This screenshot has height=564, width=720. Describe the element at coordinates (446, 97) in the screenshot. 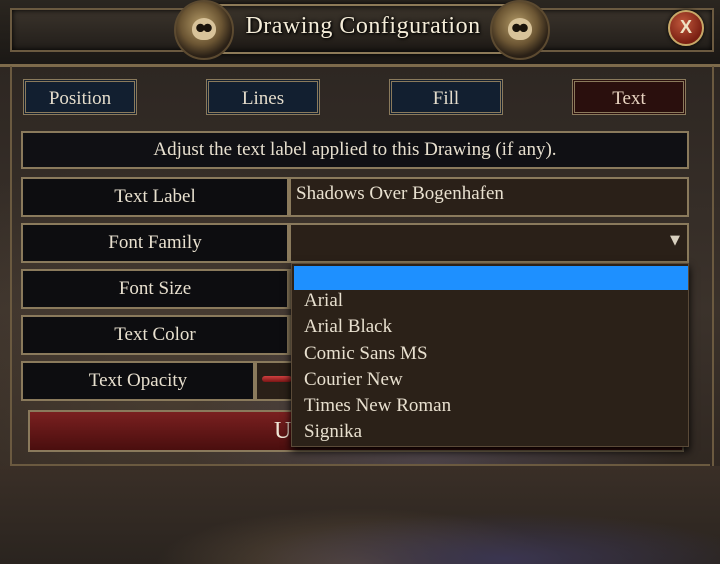

I see `tab-fill: Fill` at that location.